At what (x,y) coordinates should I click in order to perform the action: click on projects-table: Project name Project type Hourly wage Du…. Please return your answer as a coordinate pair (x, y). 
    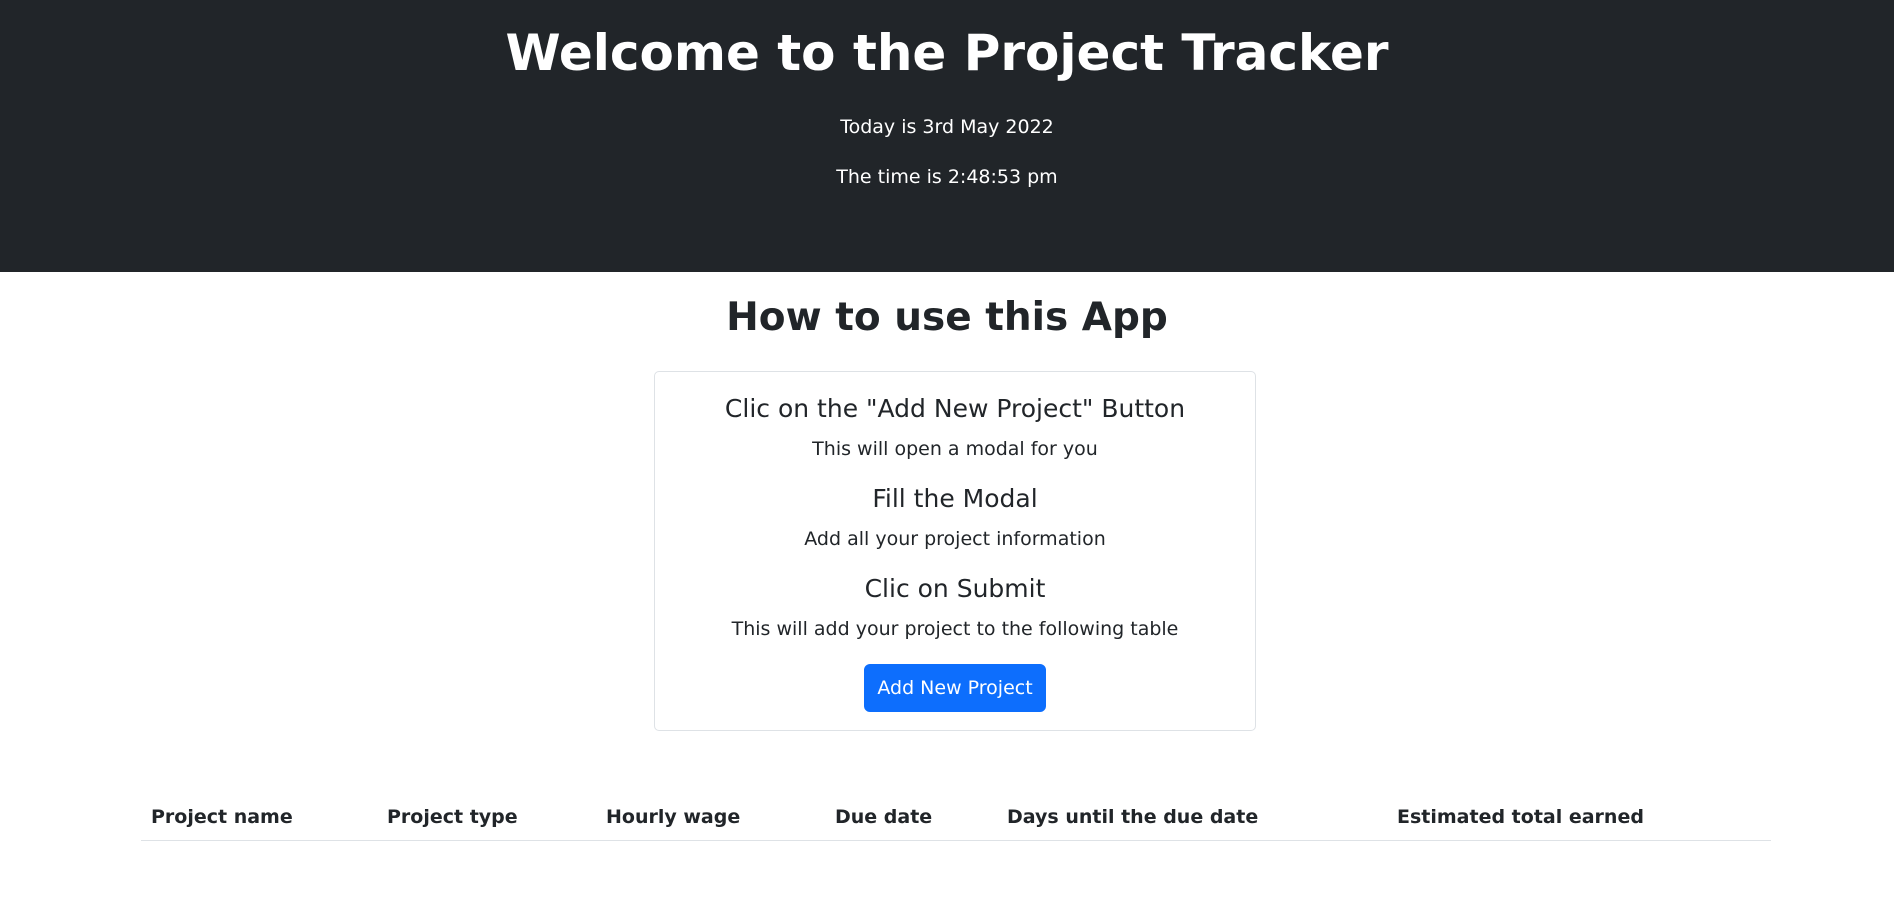
    Looking at the image, I should click on (956, 820).